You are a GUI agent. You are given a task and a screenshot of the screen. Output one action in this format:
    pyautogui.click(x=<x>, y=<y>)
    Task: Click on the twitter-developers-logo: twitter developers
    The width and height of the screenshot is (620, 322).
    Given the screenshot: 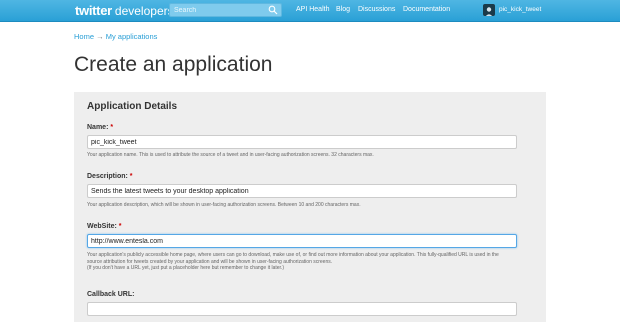 What is the action you would take?
    pyautogui.click(x=124, y=10)
    